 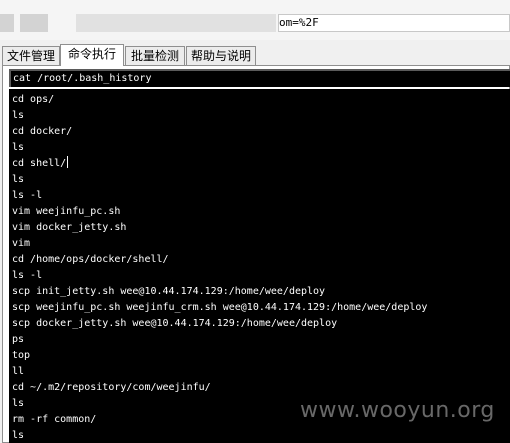 What do you see at coordinates (18, 339) in the screenshot?
I see `output-line: ps` at bounding box center [18, 339].